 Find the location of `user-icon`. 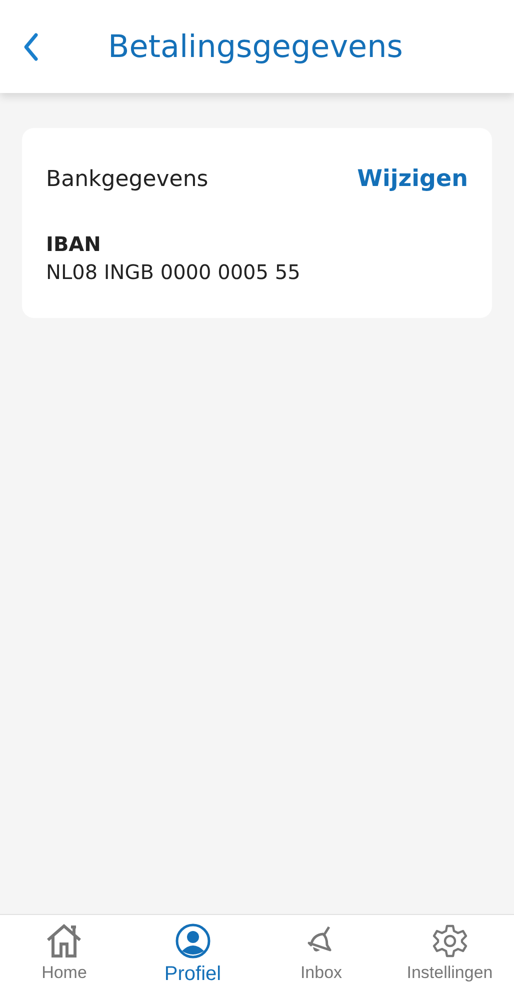

user-icon is located at coordinates (192, 941).